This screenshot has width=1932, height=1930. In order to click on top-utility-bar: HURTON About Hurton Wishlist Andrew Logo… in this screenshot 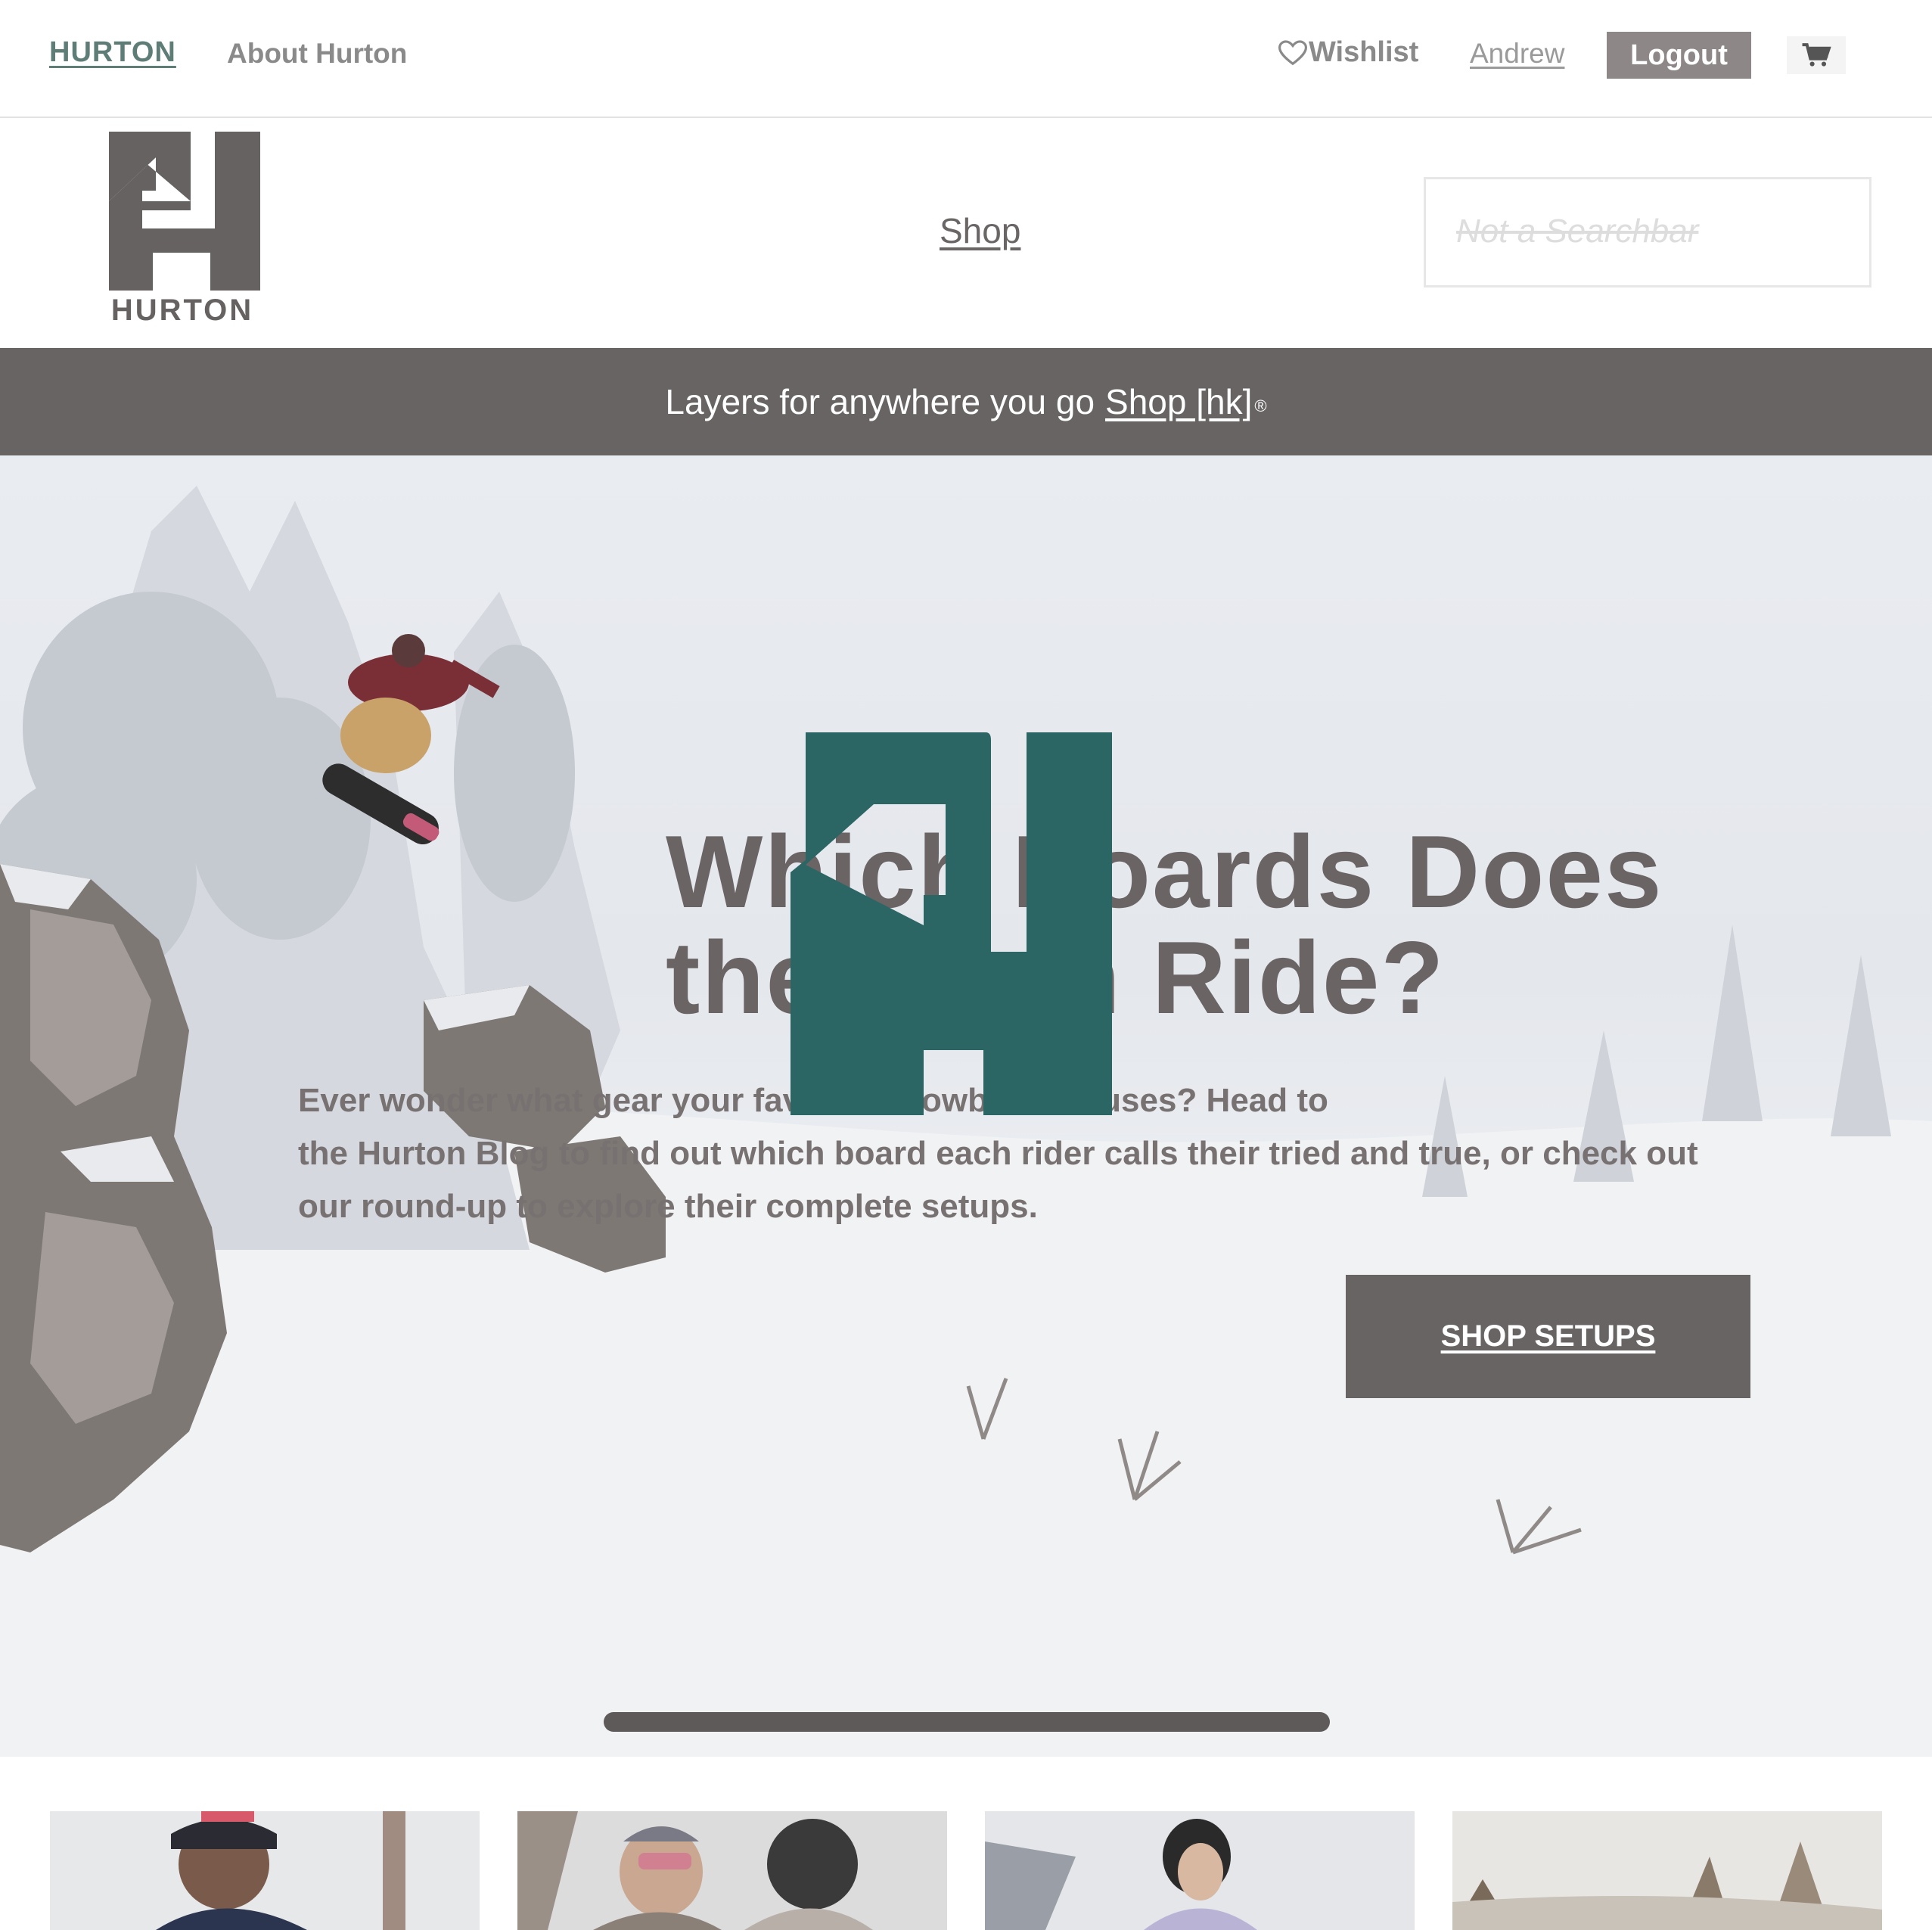, I will do `click(966, 59)`.